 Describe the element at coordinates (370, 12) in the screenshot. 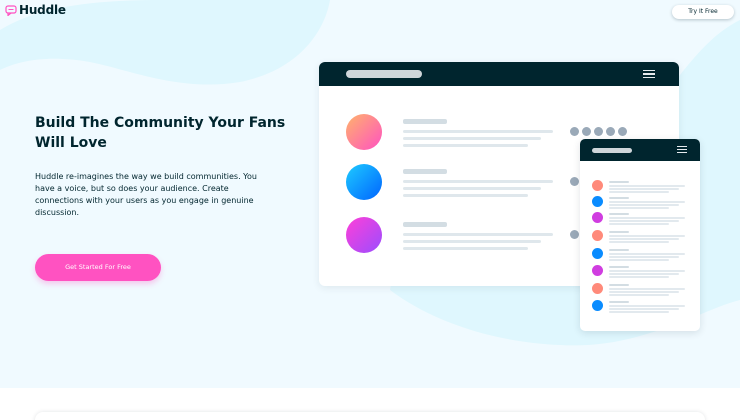

I see `site-header: Huddle Try It Free` at that location.